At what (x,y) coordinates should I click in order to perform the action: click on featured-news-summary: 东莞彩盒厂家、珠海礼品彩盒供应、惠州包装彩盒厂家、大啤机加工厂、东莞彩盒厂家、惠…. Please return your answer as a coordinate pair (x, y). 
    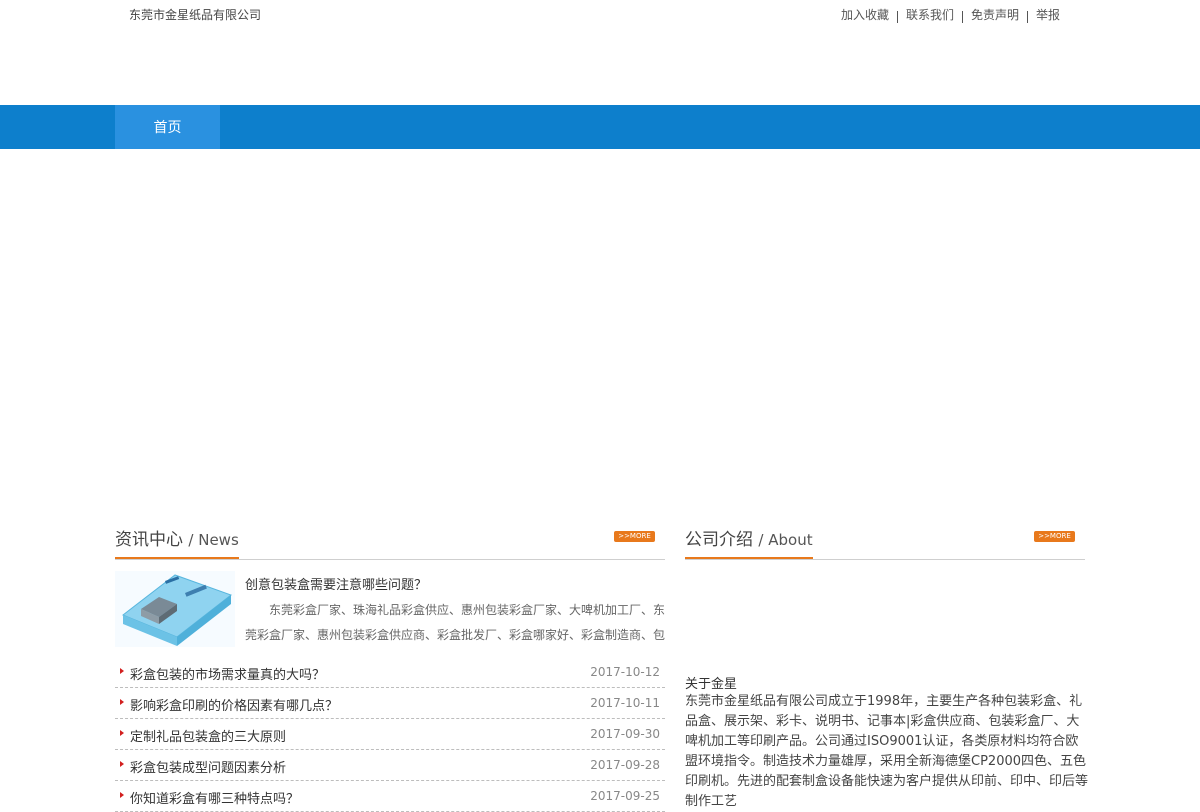
    Looking at the image, I should click on (455, 622).